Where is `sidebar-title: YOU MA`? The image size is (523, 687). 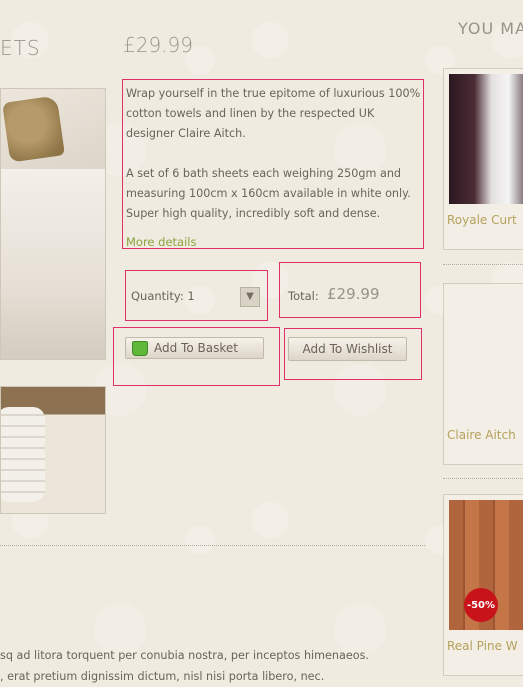
sidebar-title: YOU MA is located at coordinates (490, 28).